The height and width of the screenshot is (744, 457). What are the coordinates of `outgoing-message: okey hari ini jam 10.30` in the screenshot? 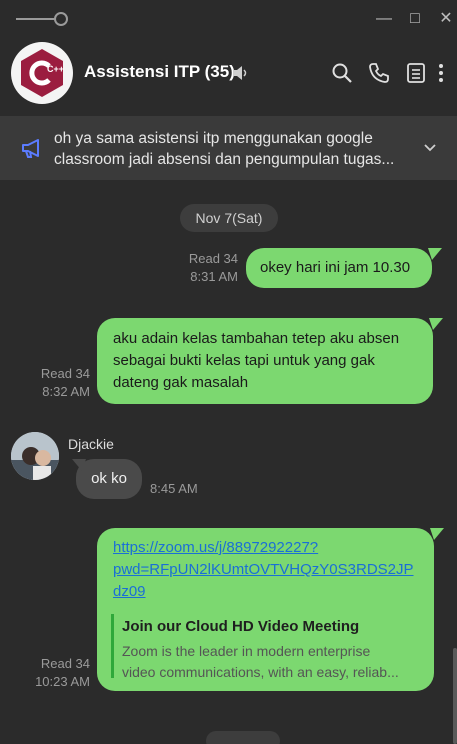 It's located at (339, 268).